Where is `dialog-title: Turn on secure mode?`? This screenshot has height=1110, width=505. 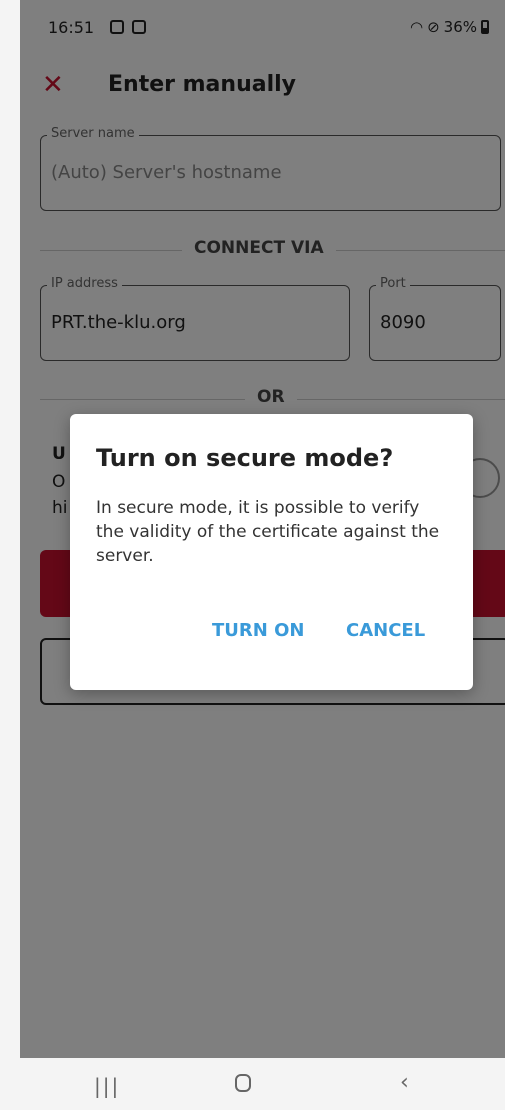 dialog-title: Turn on secure mode? is located at coordinates (245, 458).